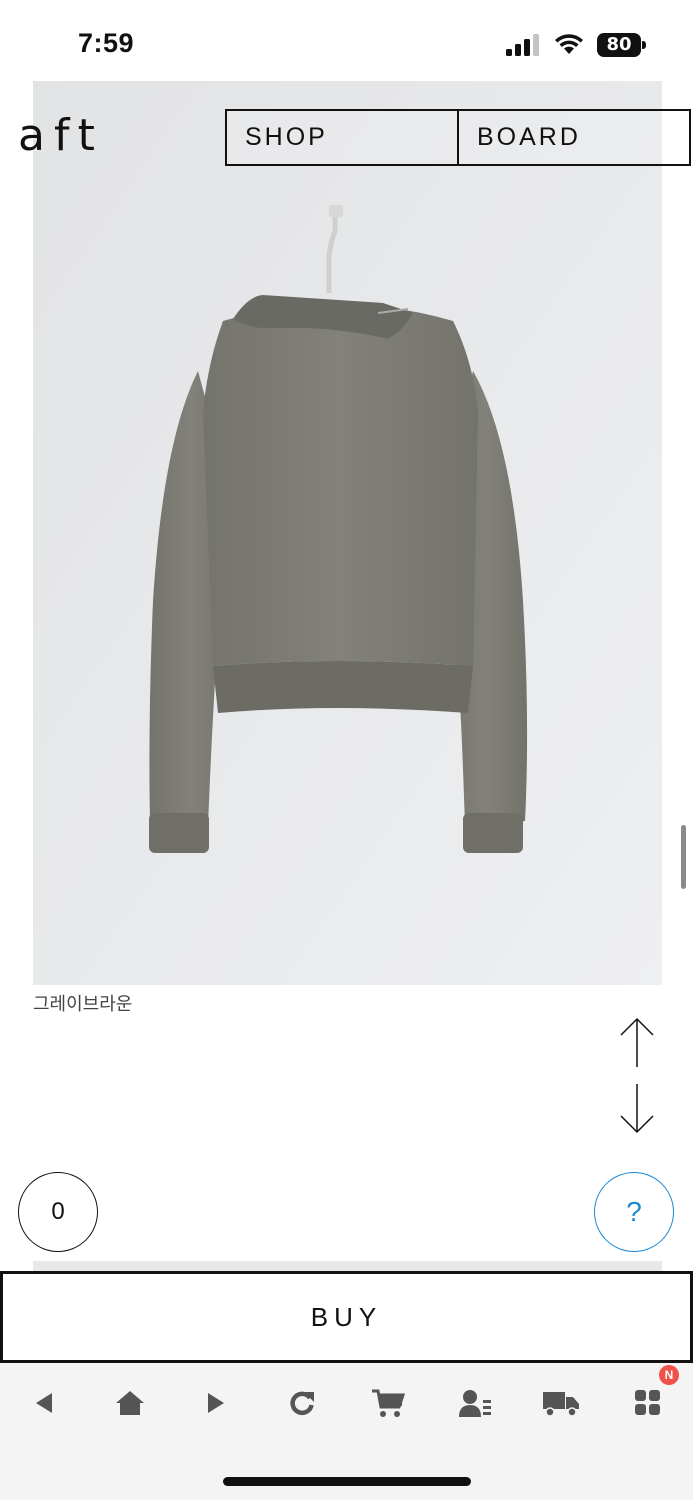 The image size is (693, 1500). Describe the element at coordinates (683, 857) in the screenshot. I see `scrollbar` at that location.